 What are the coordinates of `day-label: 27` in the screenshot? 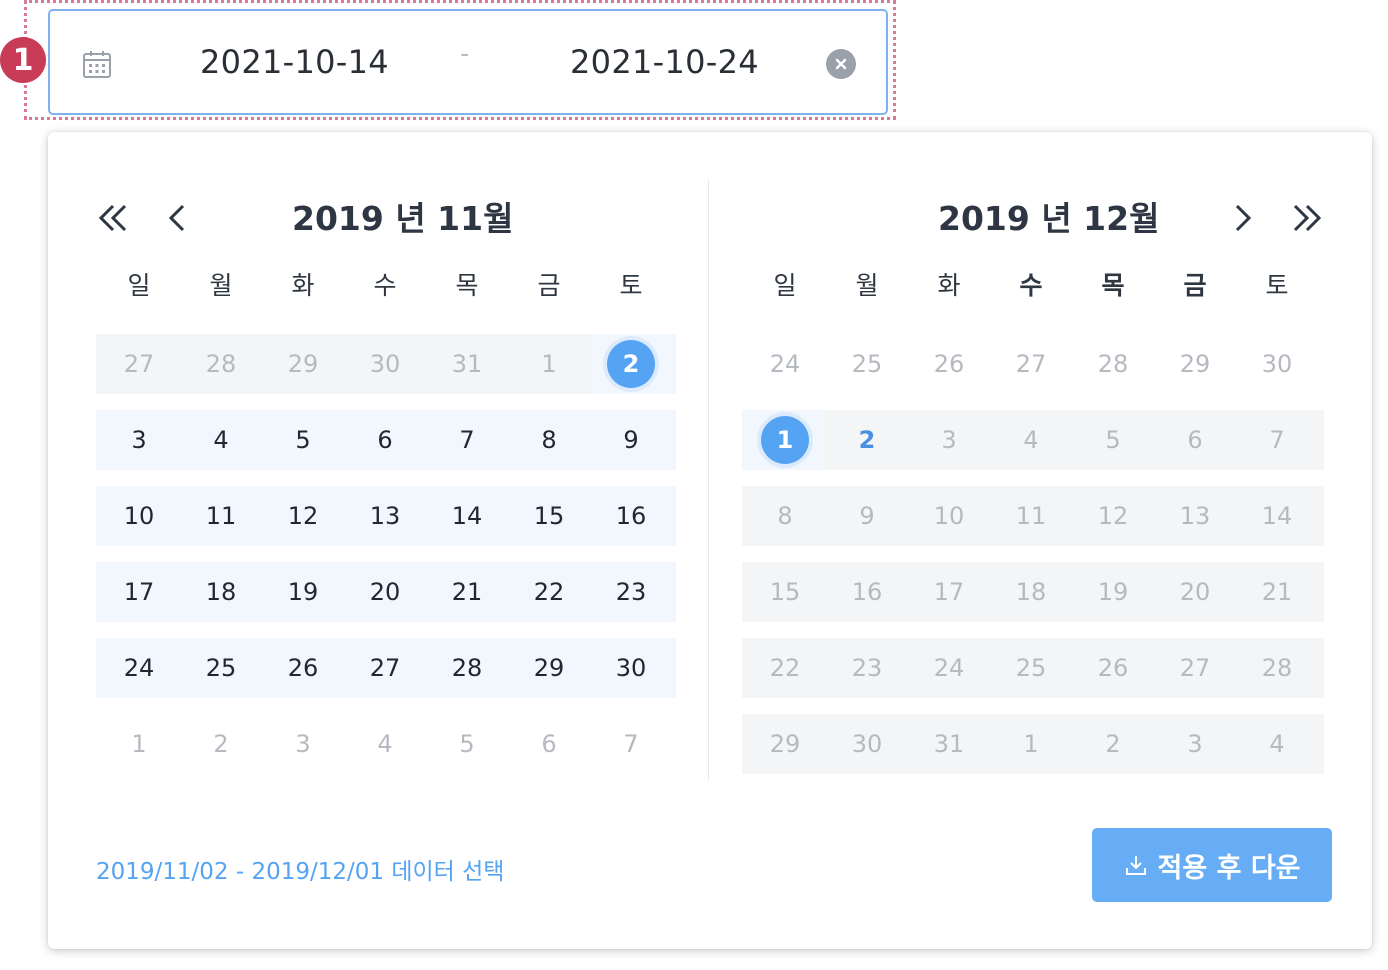 It's located at (1031, 364).